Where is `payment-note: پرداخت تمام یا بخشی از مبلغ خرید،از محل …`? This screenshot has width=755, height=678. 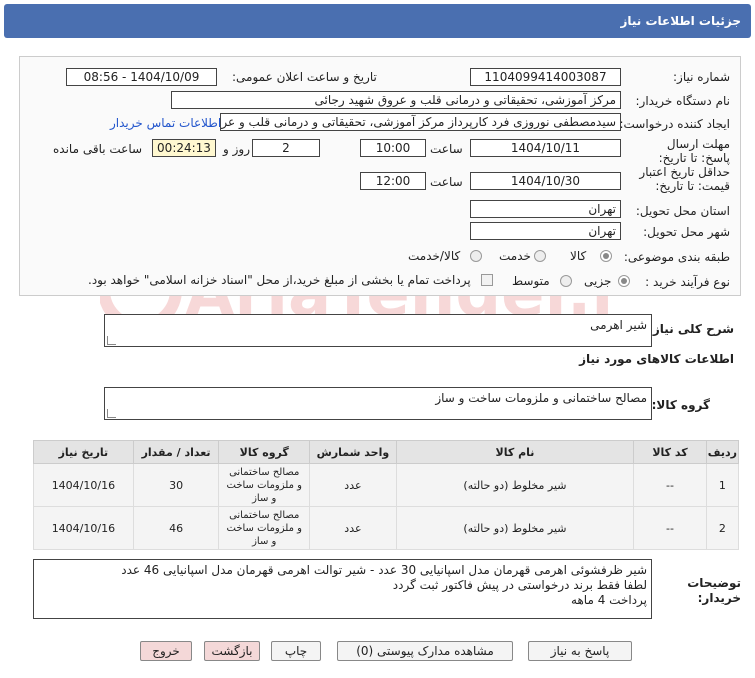 payment-note: پرداخت تمام یا بخشی از مبلغ خرید،از محل … is located at coordinates (279, 280).